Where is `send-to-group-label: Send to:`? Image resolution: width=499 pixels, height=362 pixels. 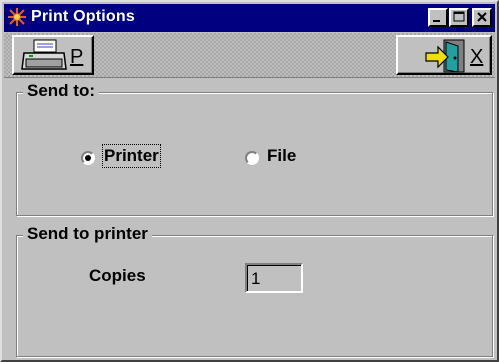
send-to-group-label: Send to: is located at coordinates (61, 91).